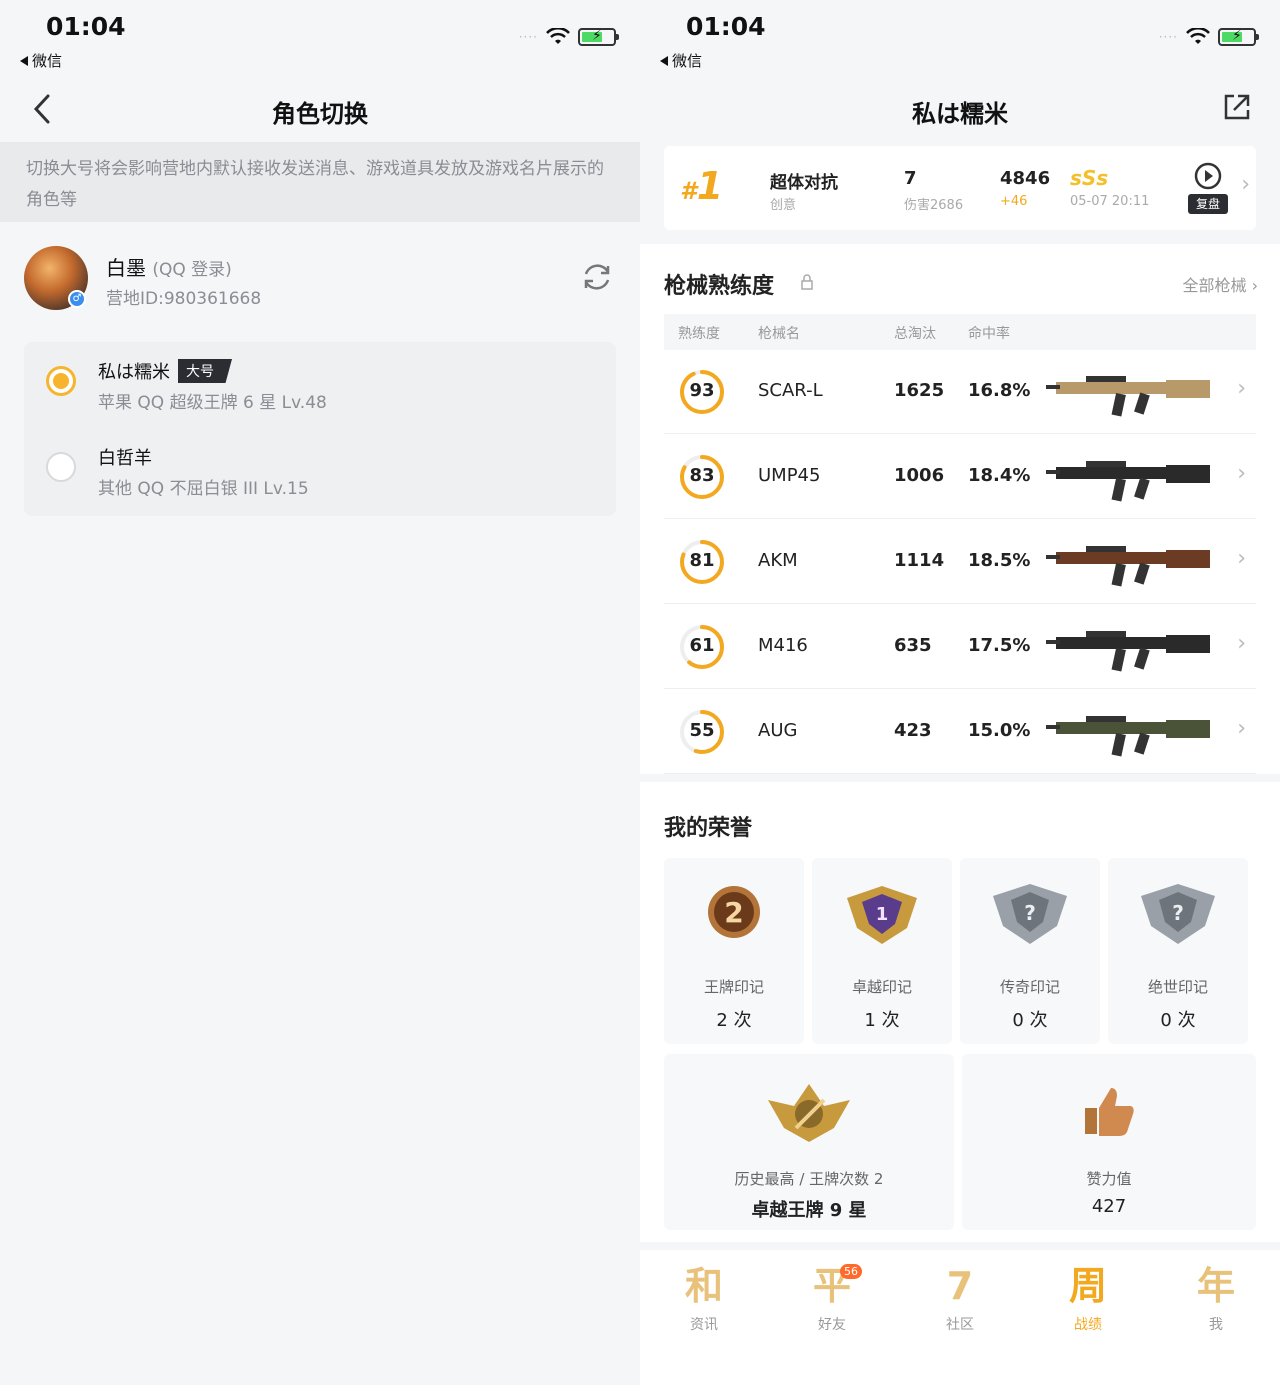 This screenshot has height=1385, width=1280. What do you see at coordinates (960, 114) in the screenshot?
I see `page-title: 私は糯米` at bounding box center [960, 114].